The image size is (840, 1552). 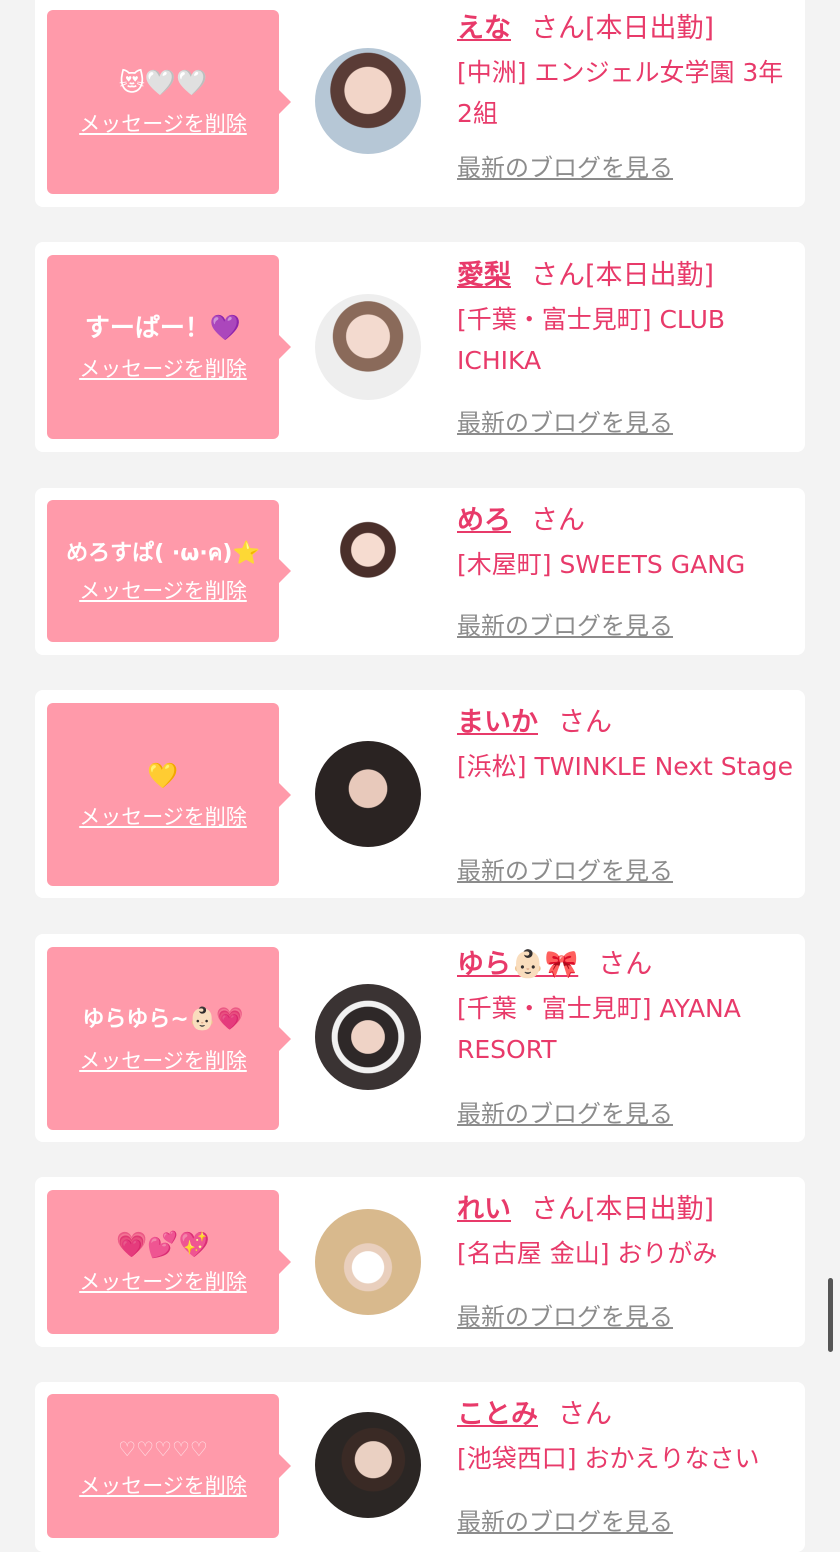 I want to click on girl-name-link: 愛梨, so click(x=484, y=275).